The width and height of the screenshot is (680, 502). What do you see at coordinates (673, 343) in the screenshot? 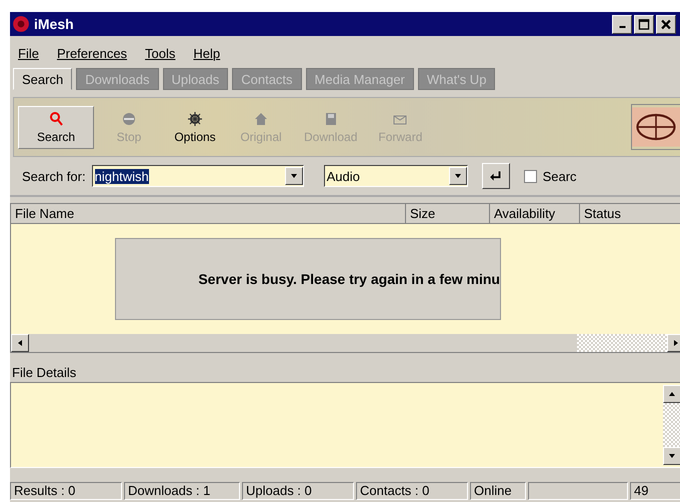
I see `scroll-right-icon` at bounding box center [673, 343].